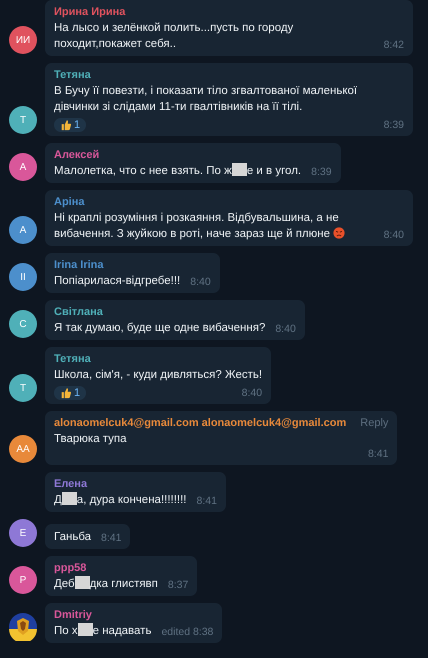  I want to click on avatar: ИИ, so click(23, 40).